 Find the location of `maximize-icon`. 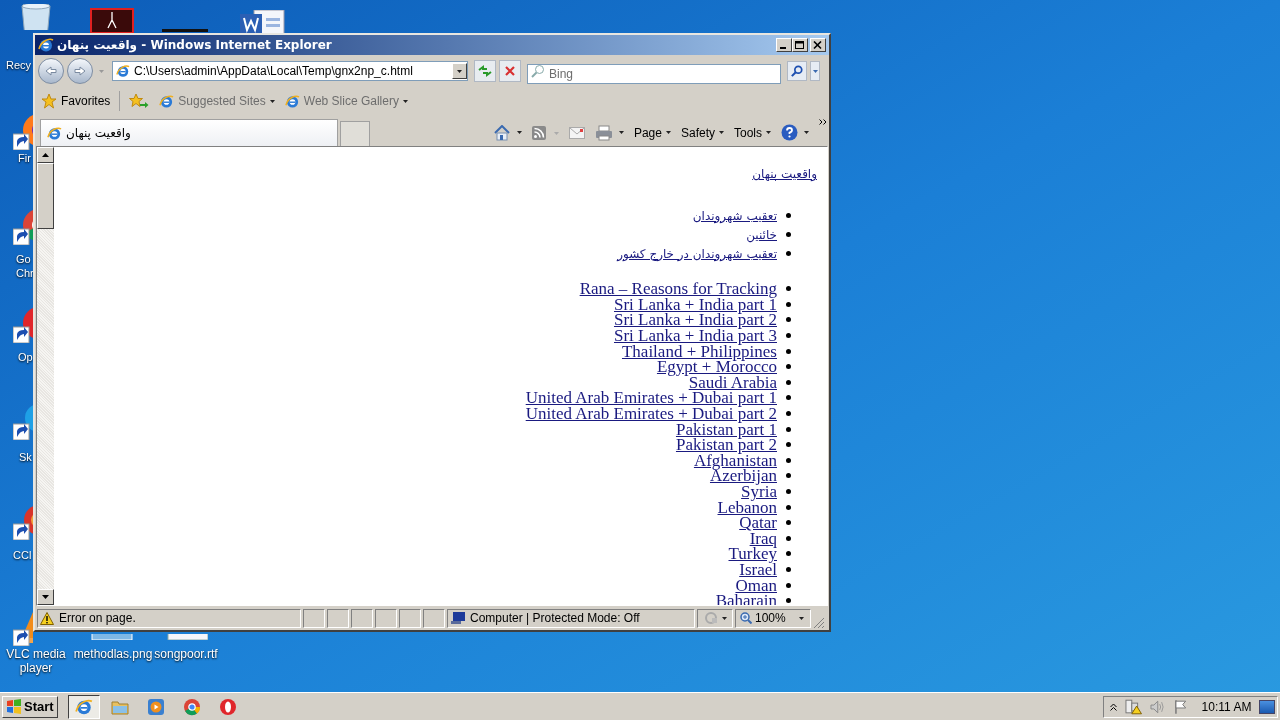

maximize-icon is located at coordinates (800, 45).